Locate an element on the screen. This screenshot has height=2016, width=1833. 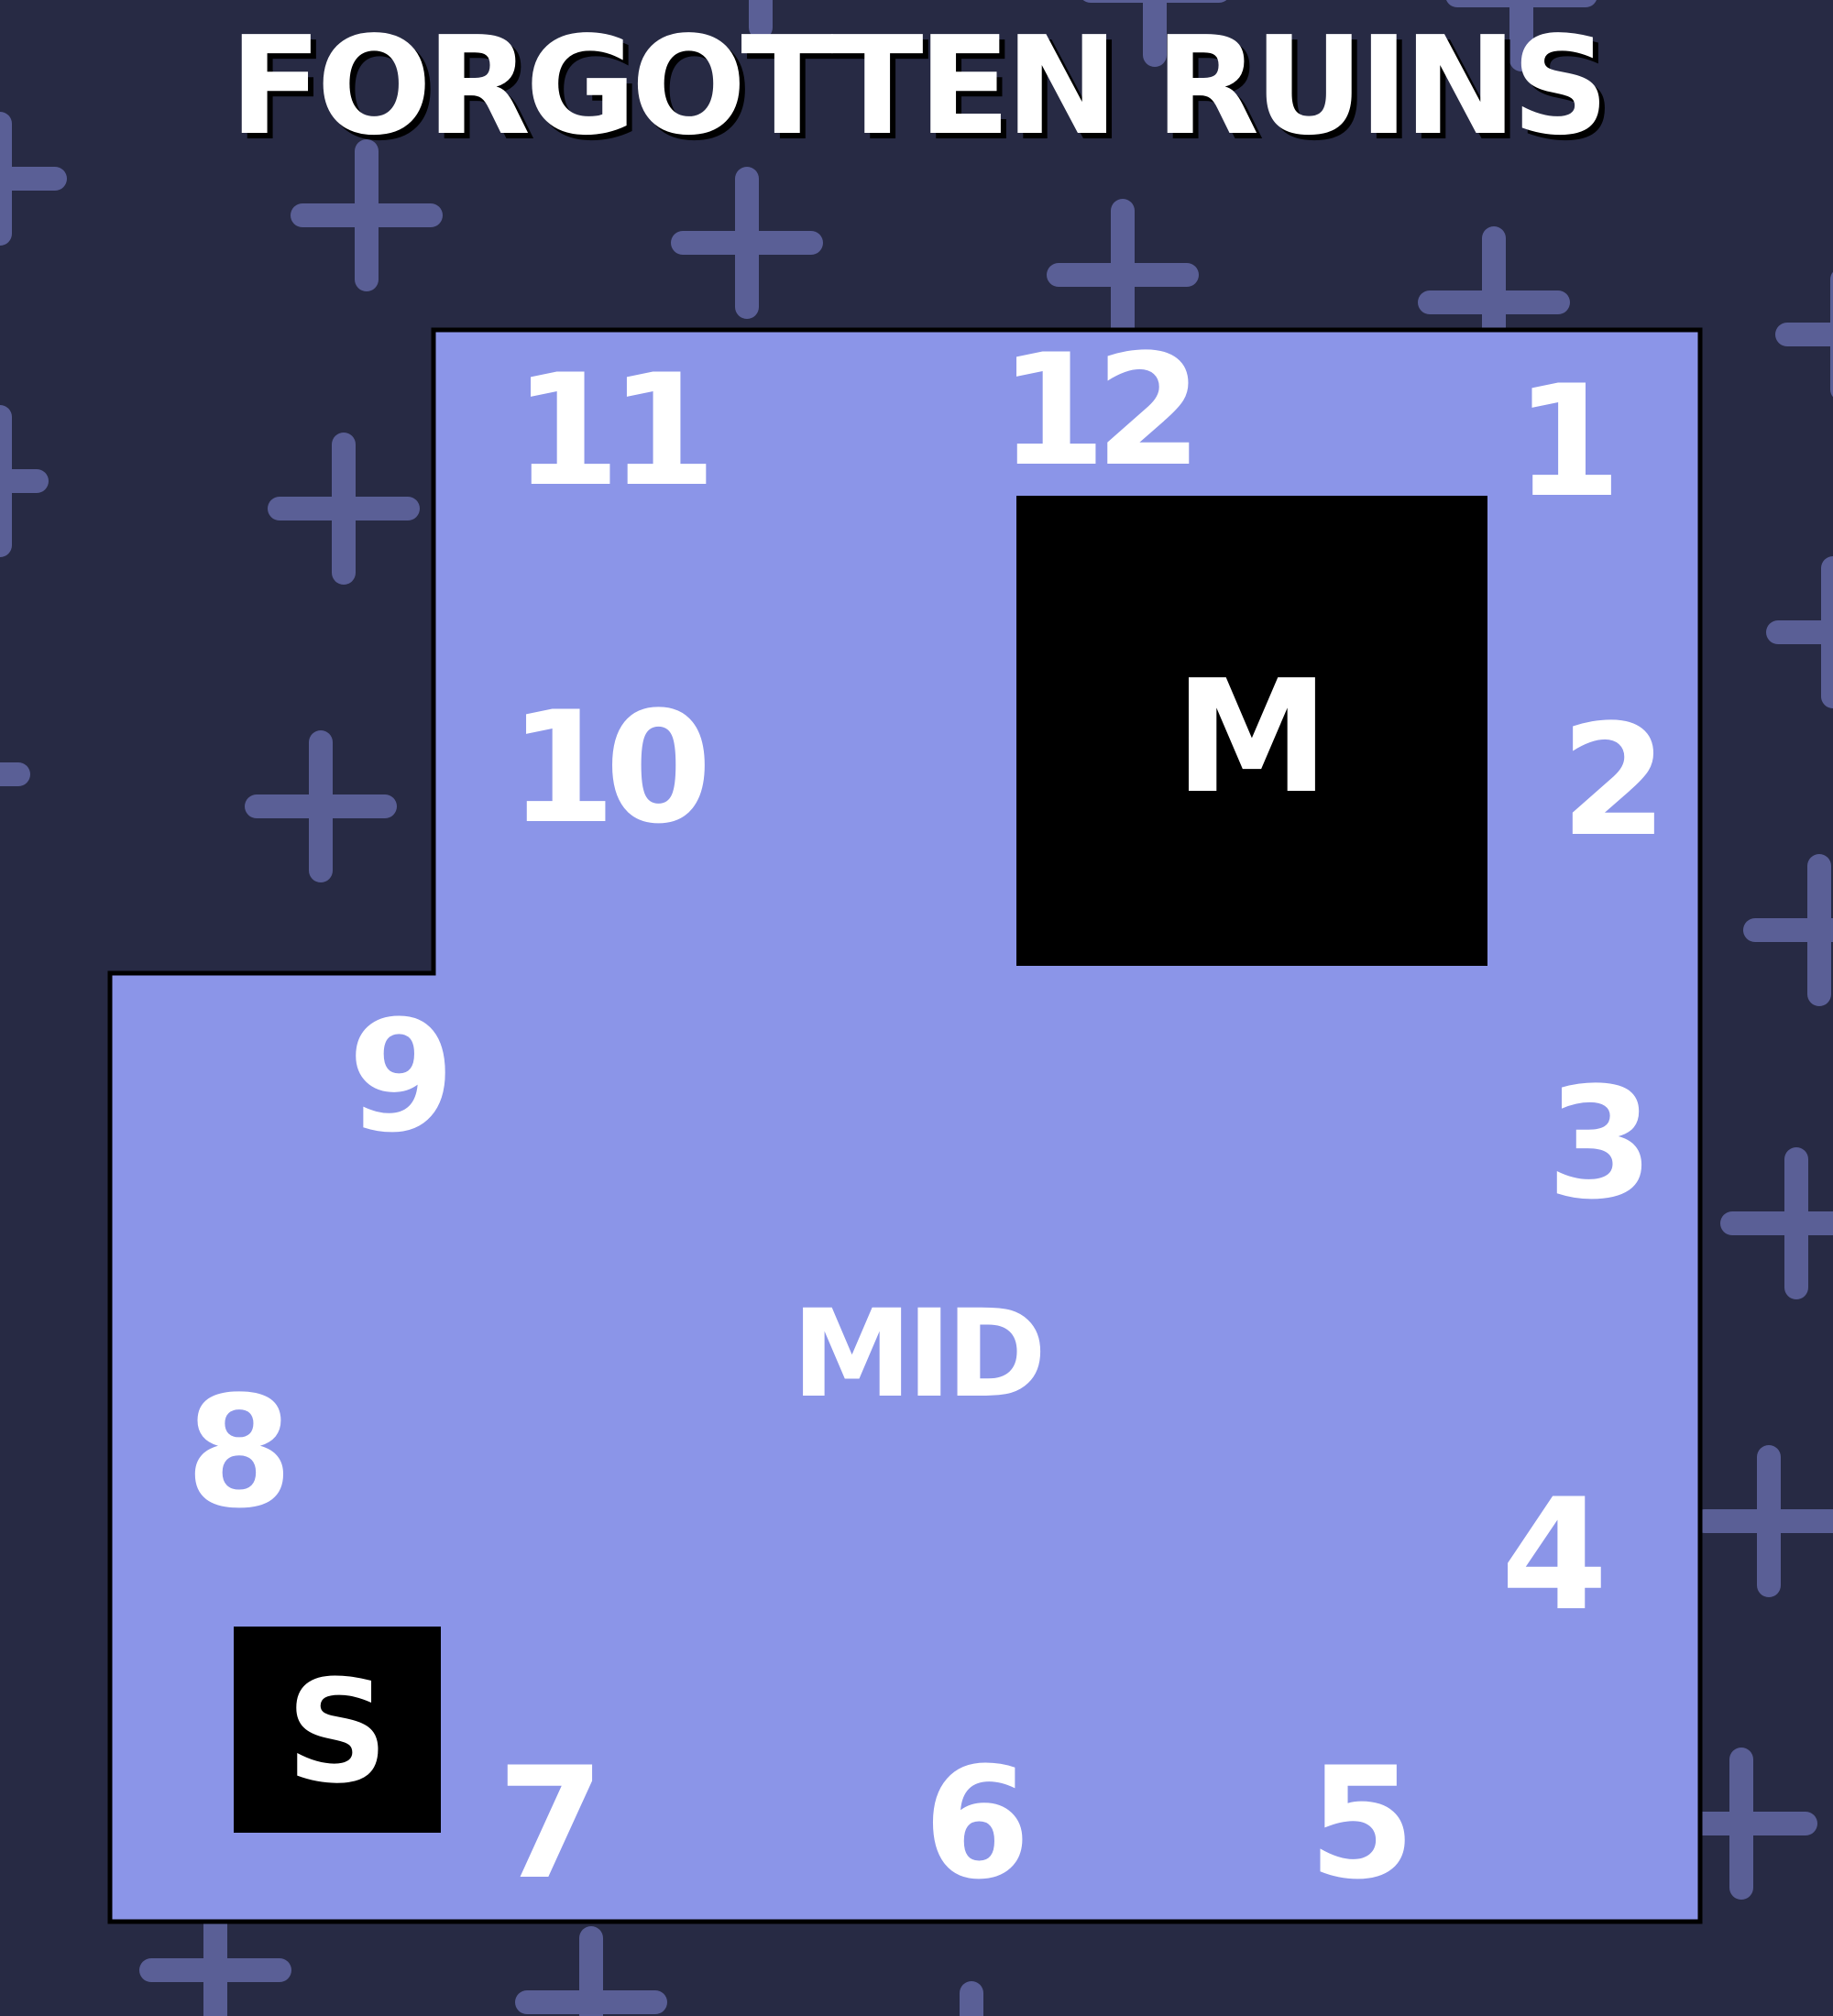
map-title: FORGOTTEN RUINS is located at coordinates (919, 86).